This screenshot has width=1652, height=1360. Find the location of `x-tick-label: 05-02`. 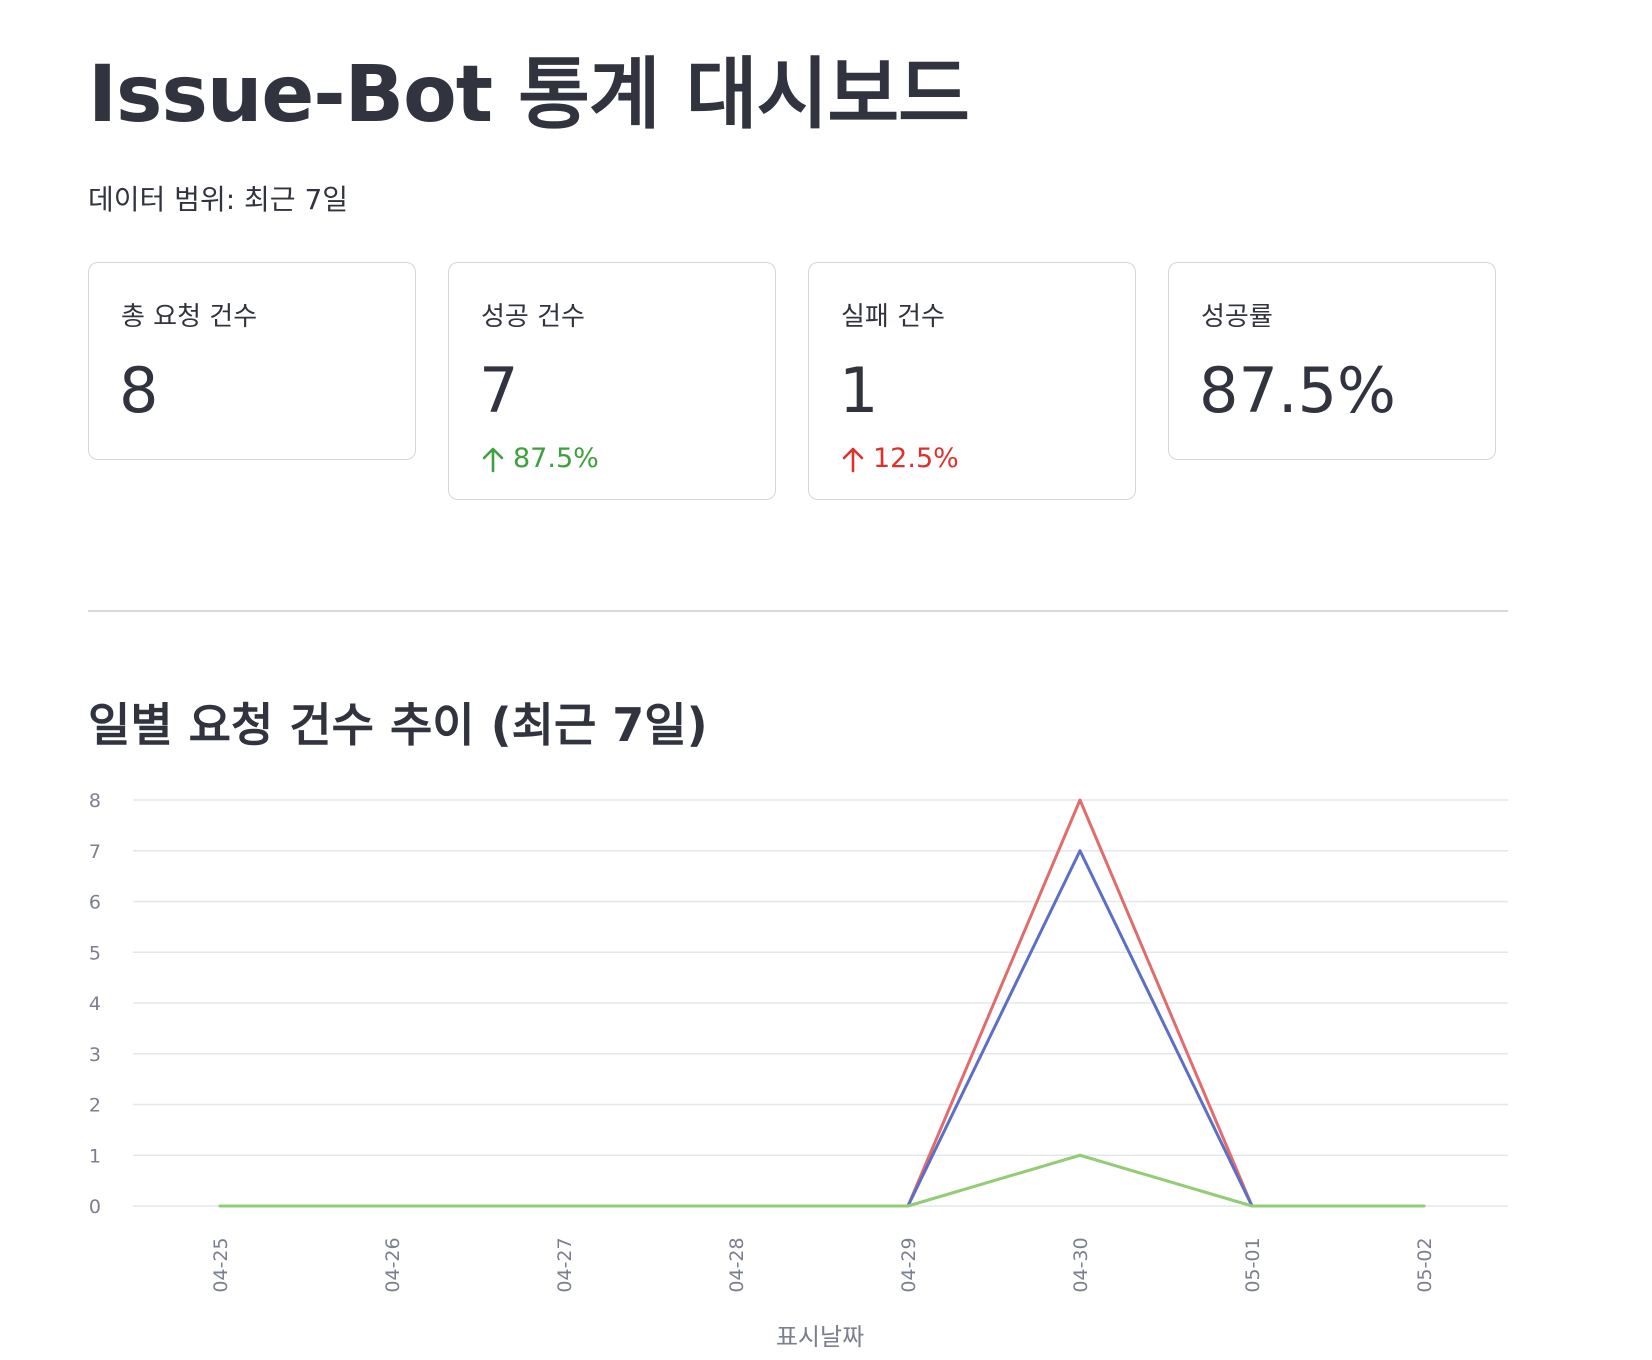

x-tick-label: 05-02 is located at coordinates (1425, 1264).